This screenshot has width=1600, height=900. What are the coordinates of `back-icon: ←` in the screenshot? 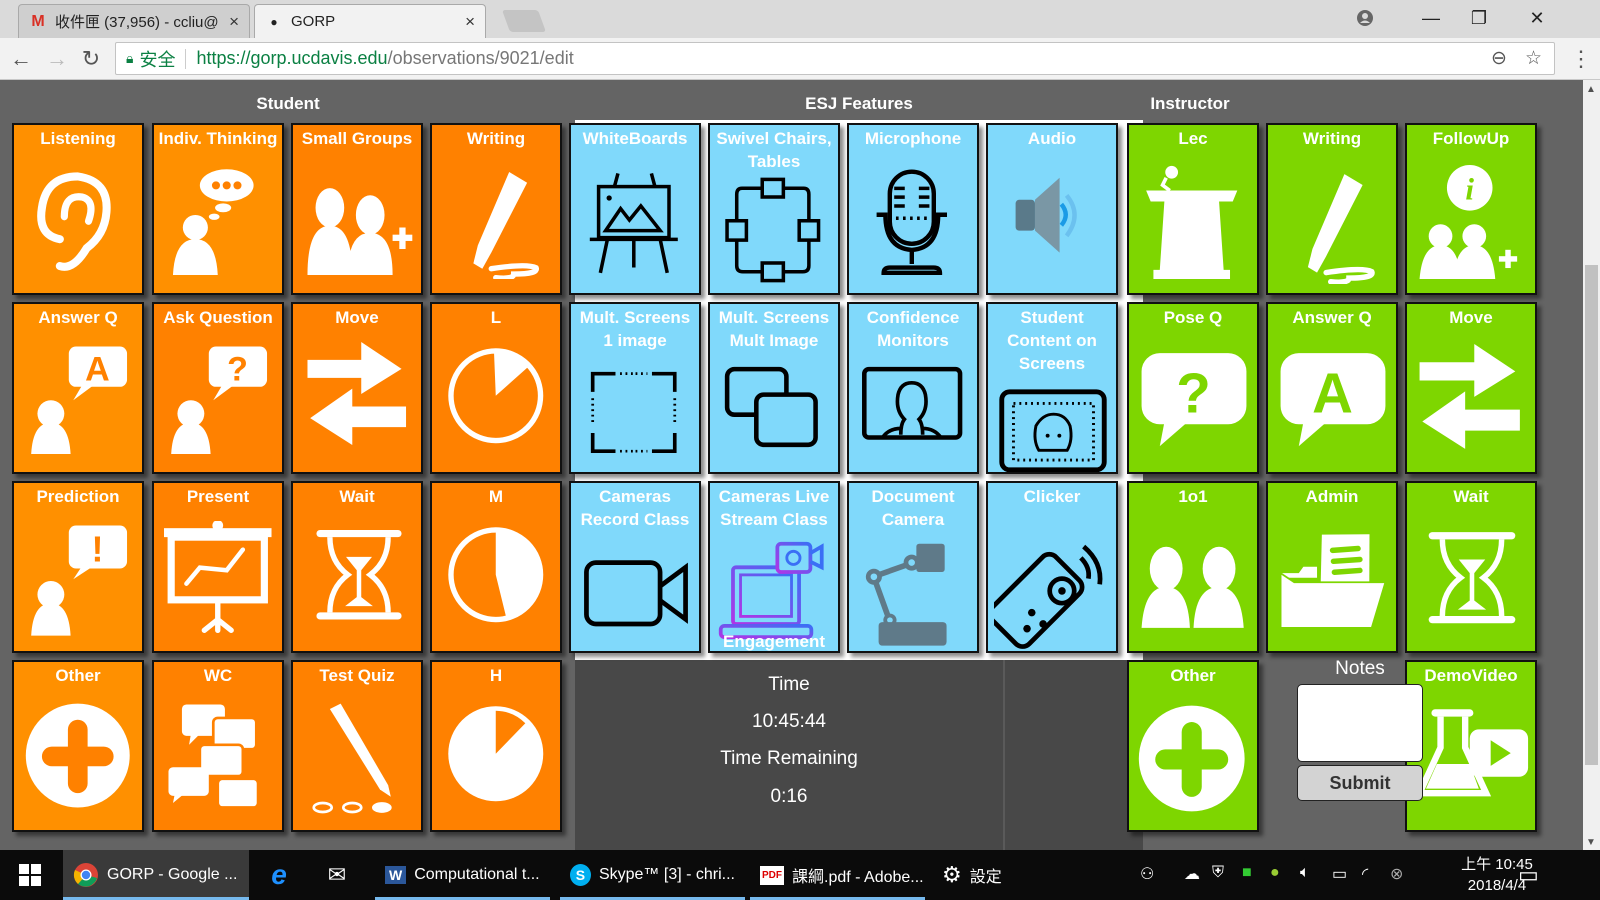 It's located at (21, 59).